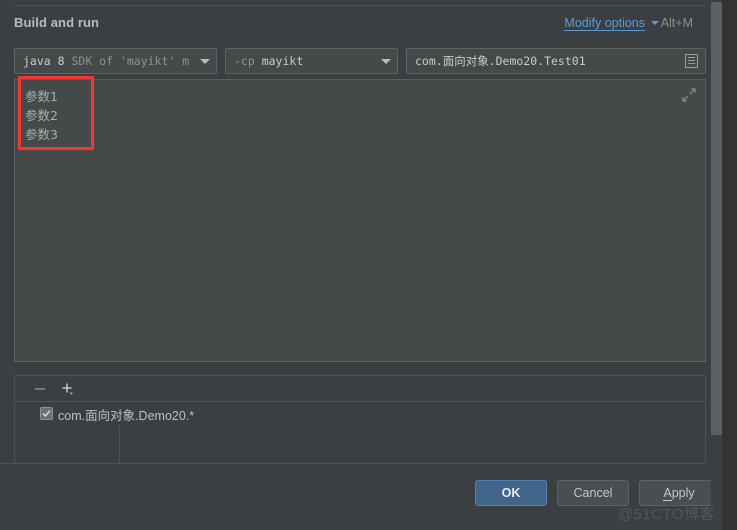 The width and height of the screenshot is (737, 530). What do you see at coordinates (46, 413) in the screenshot?
I see `checkbox-checked-icon` at bounding box center [46, 413].